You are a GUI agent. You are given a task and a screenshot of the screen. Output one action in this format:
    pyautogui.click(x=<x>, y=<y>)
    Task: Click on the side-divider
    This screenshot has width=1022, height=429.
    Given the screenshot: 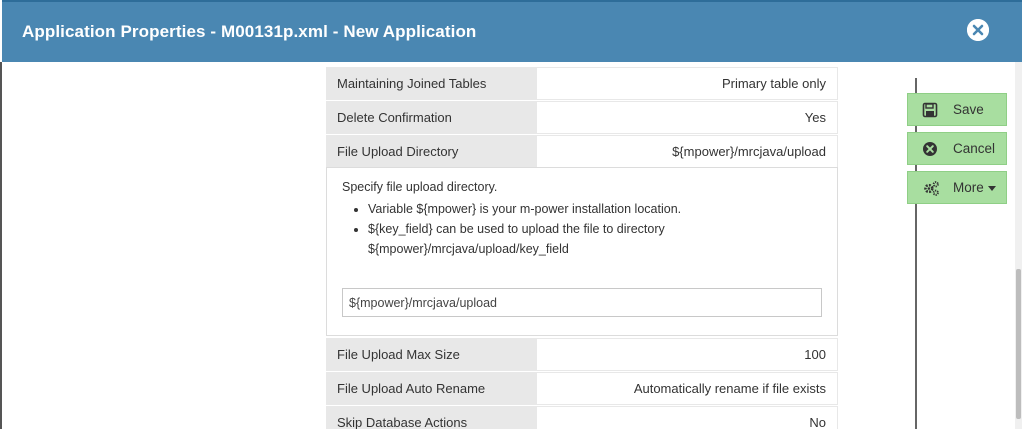 What is the action you would take?
    pyautogui.click(x=916, y=253)
    